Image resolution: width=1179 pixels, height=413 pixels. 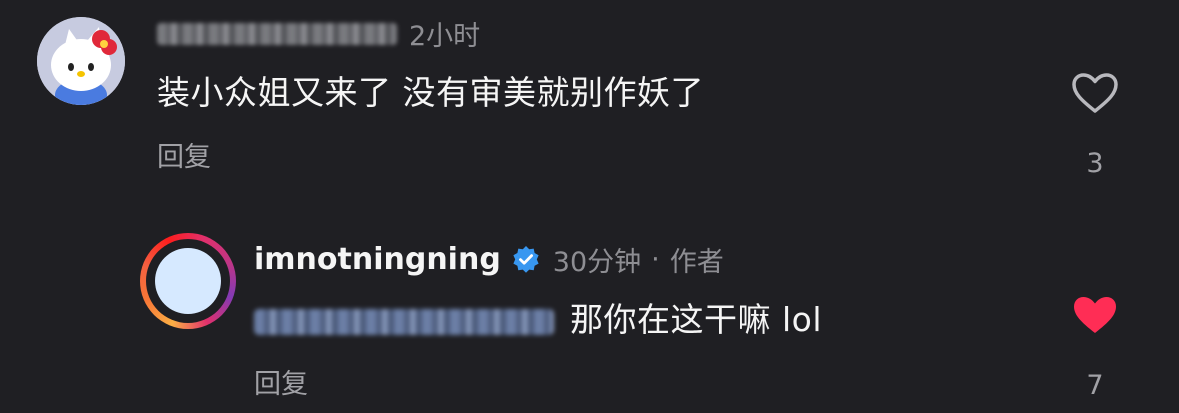 What do you see at coordinates (1095, 385) in the screenshot?
I see `like-count: 7` at bounding box center [1095, 385].